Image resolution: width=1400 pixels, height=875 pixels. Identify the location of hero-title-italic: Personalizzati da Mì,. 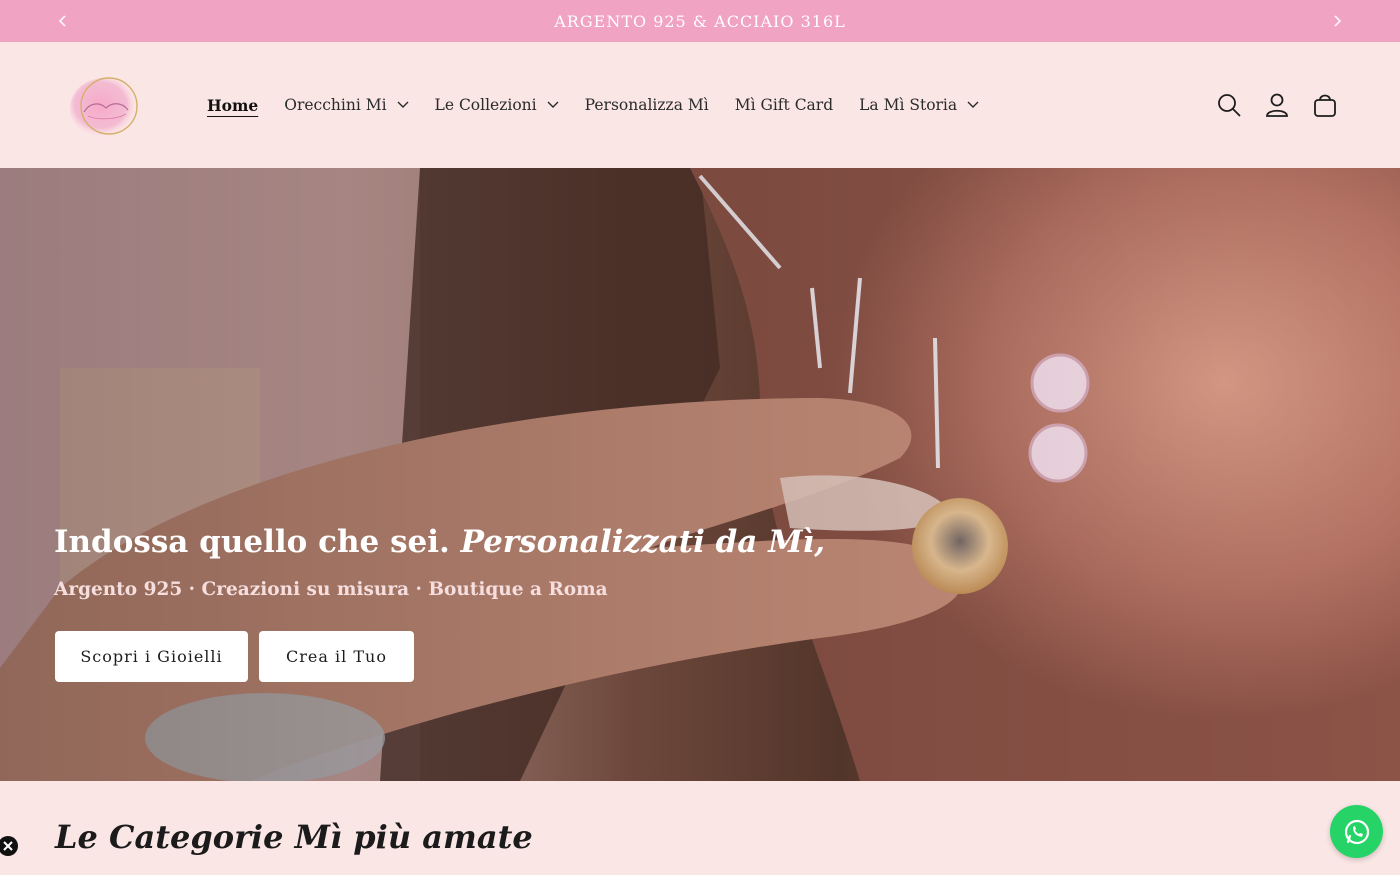
(643, 542).